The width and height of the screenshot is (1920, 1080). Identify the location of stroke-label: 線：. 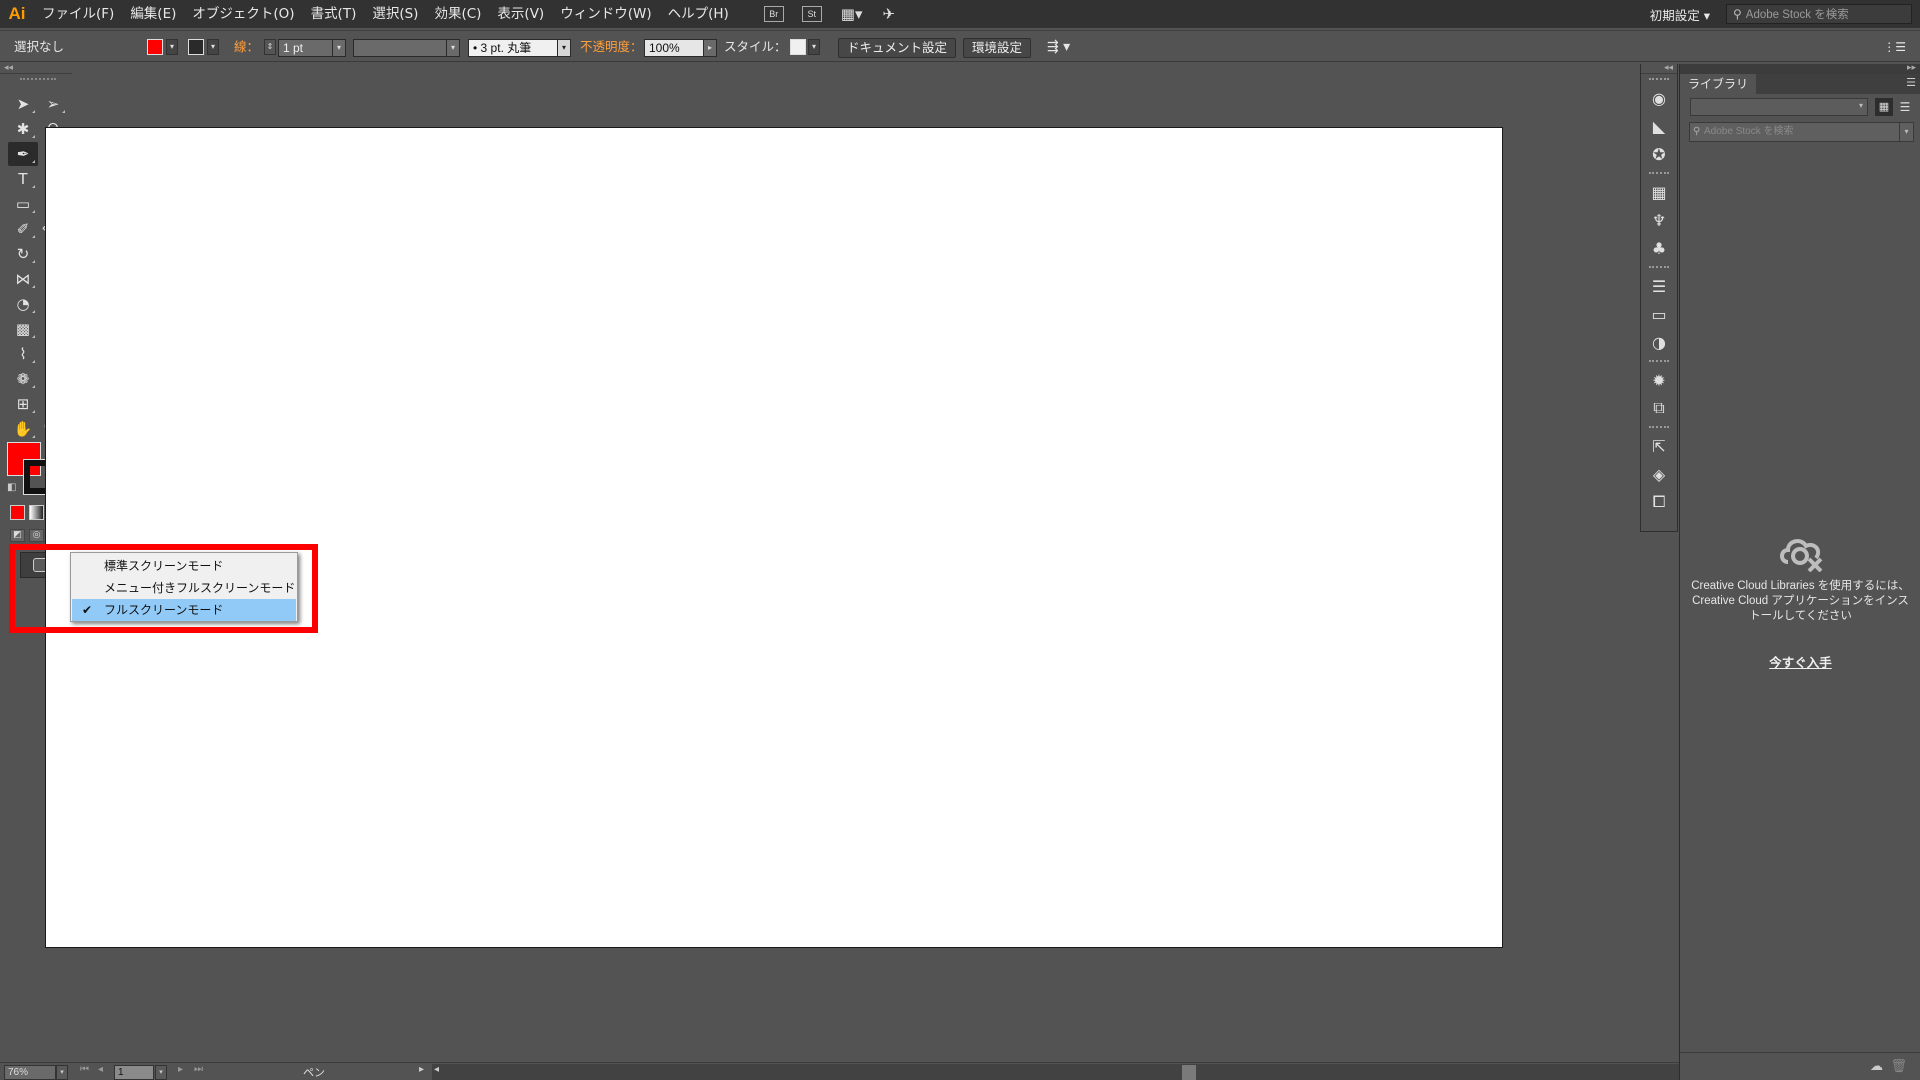
(246, 47).